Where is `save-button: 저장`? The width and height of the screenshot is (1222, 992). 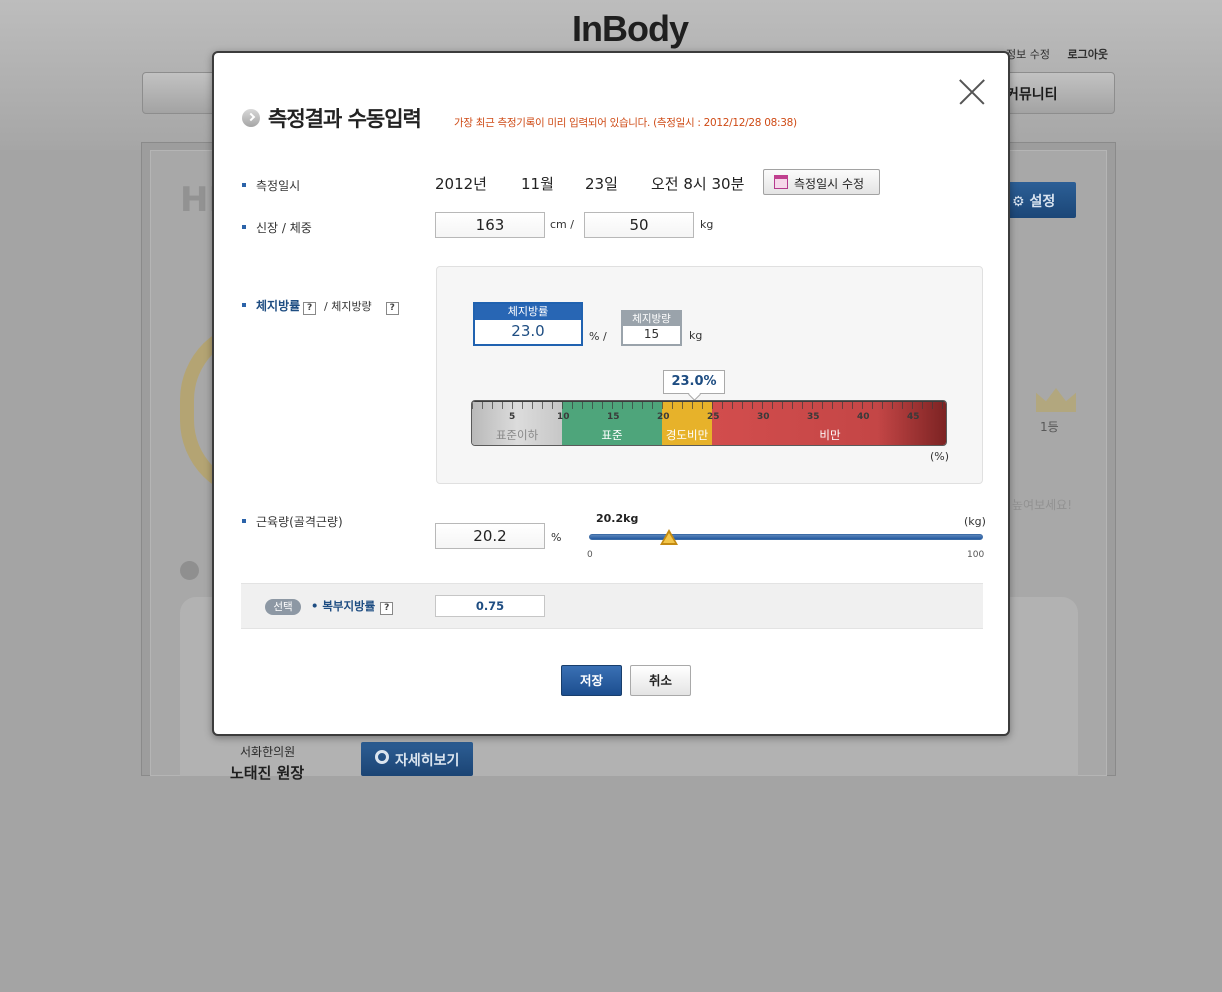 save-button: 저장 is located at coordinates (591, 680).